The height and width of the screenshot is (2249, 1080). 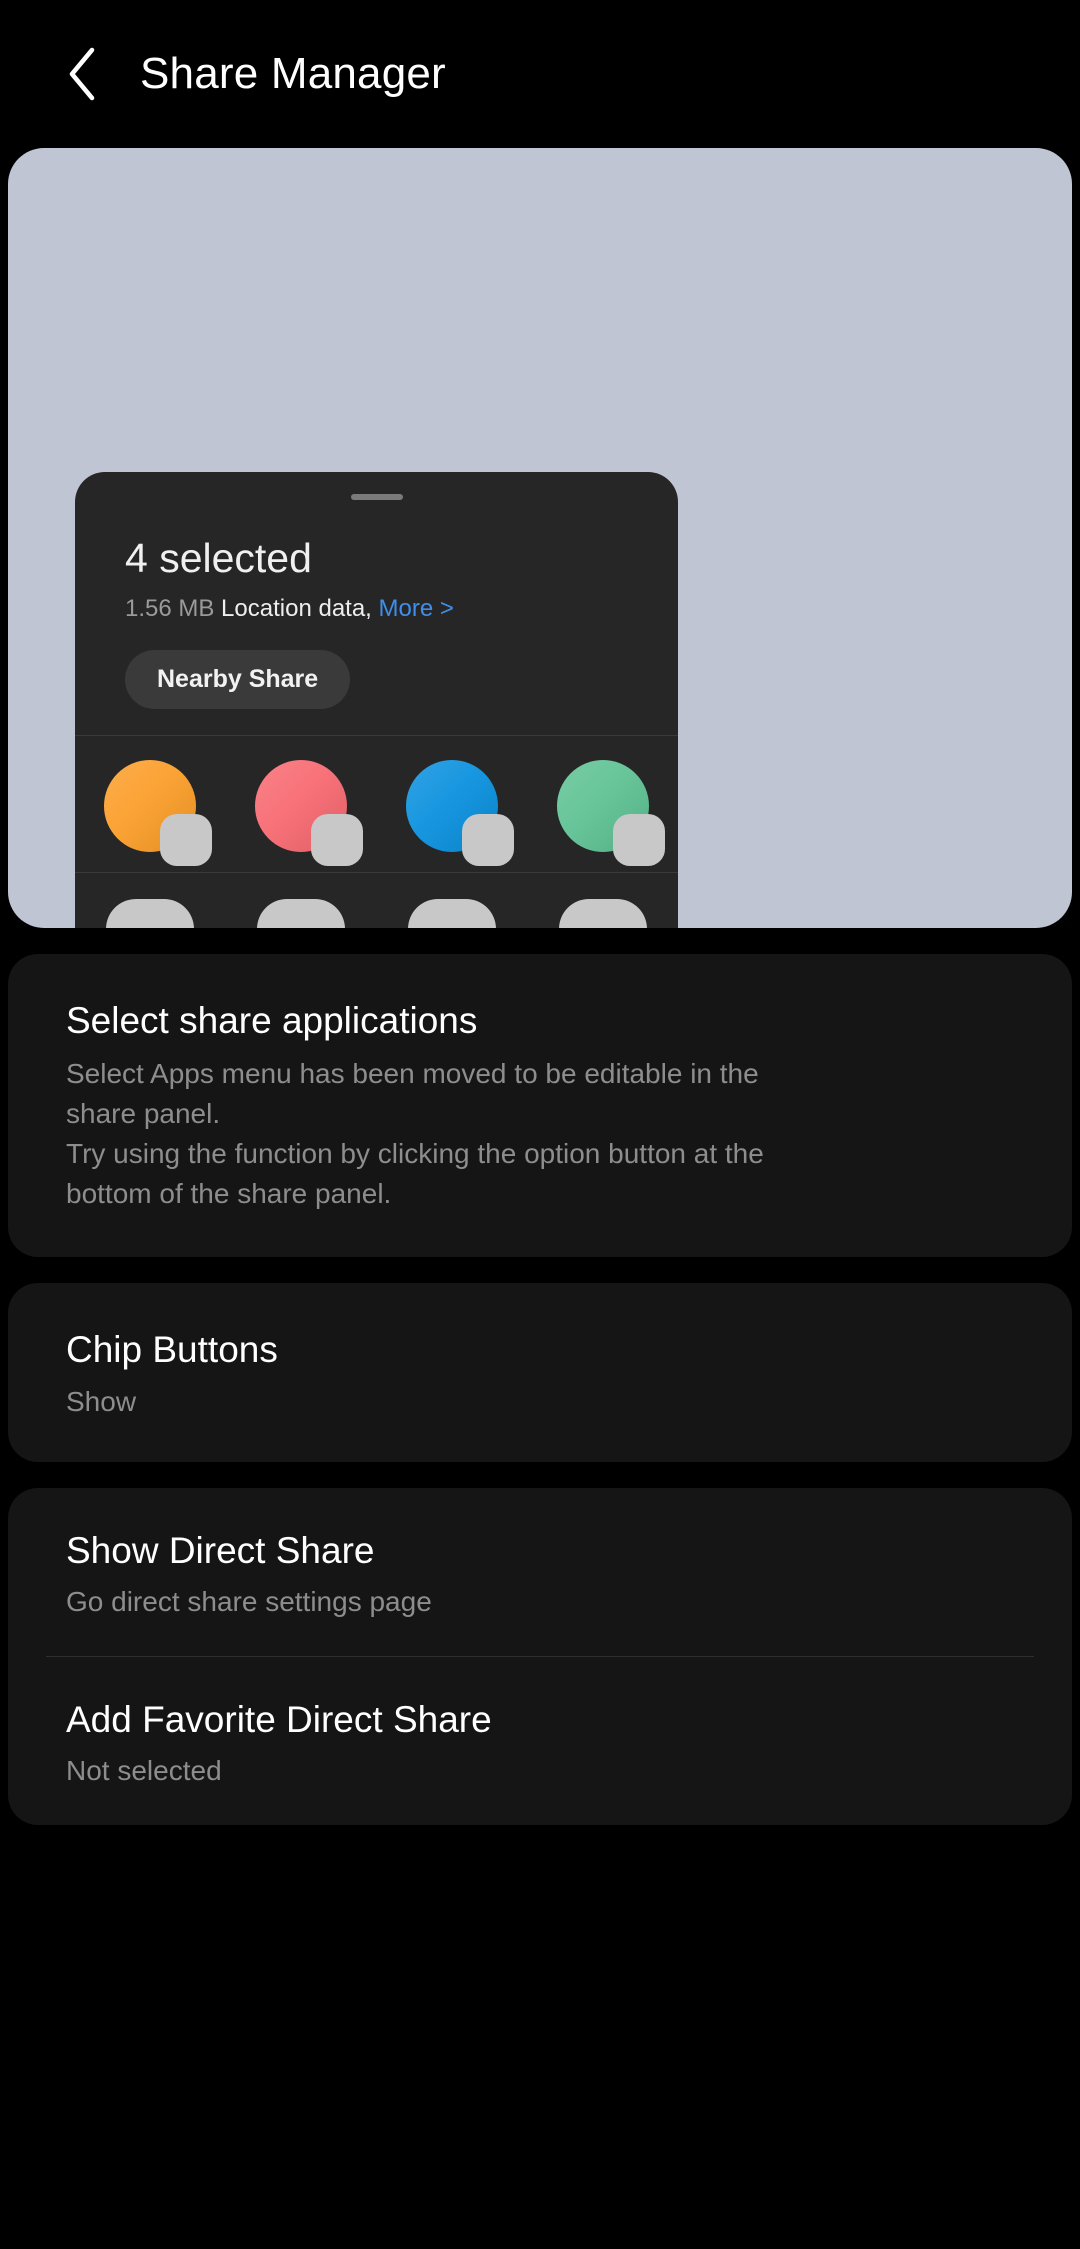 I want to click on back-button, so click(x=82, y=74).